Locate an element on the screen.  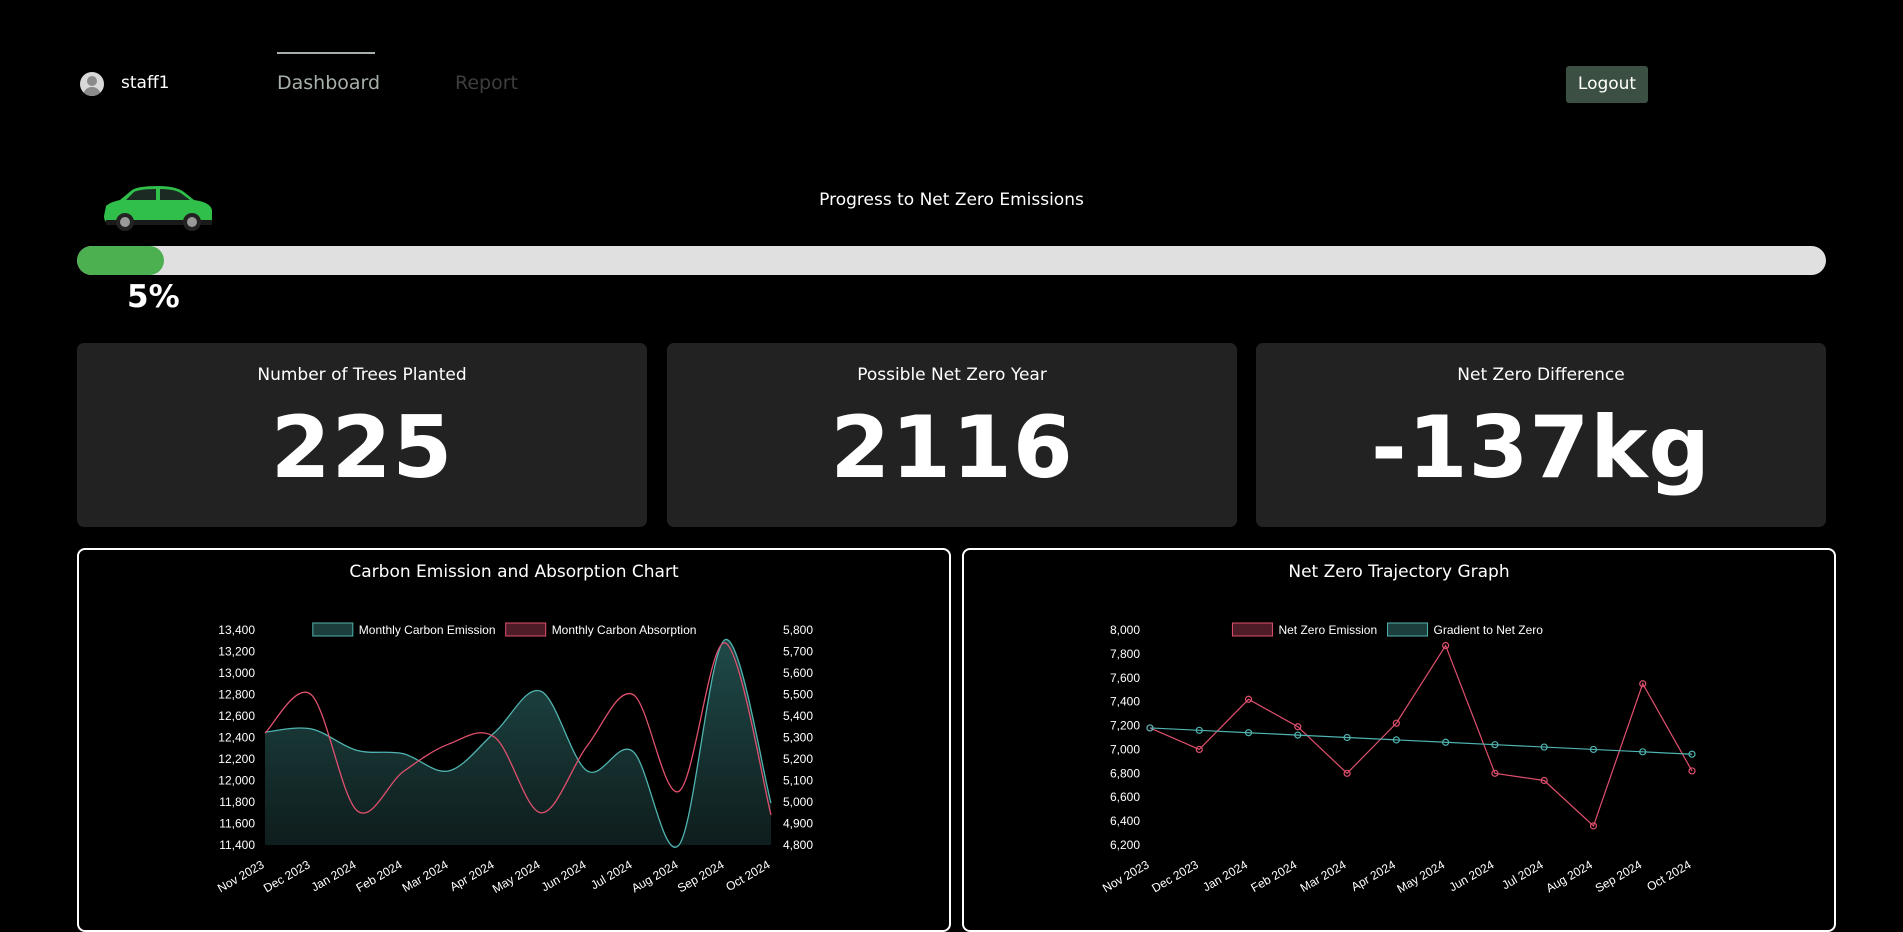
carbon-x-tick-label: Feb 2024 is located at coordinates (379, 876).